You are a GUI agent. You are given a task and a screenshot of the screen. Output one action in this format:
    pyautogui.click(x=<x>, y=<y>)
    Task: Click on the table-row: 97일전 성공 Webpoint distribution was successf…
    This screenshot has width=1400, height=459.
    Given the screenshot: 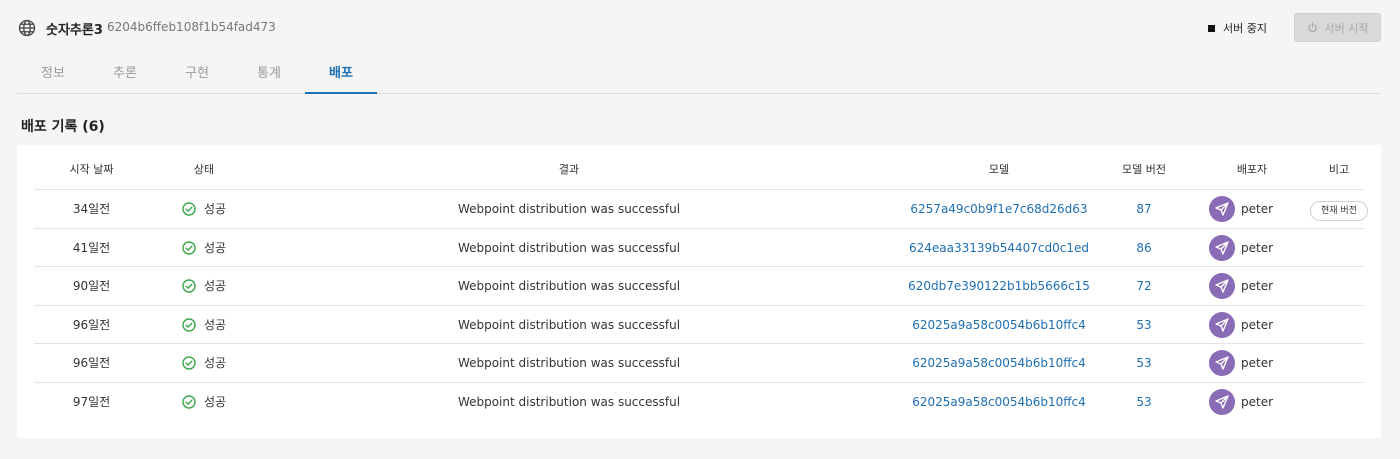 What is the action you would take?
    pyautogui.click(x=699, y=402)
    